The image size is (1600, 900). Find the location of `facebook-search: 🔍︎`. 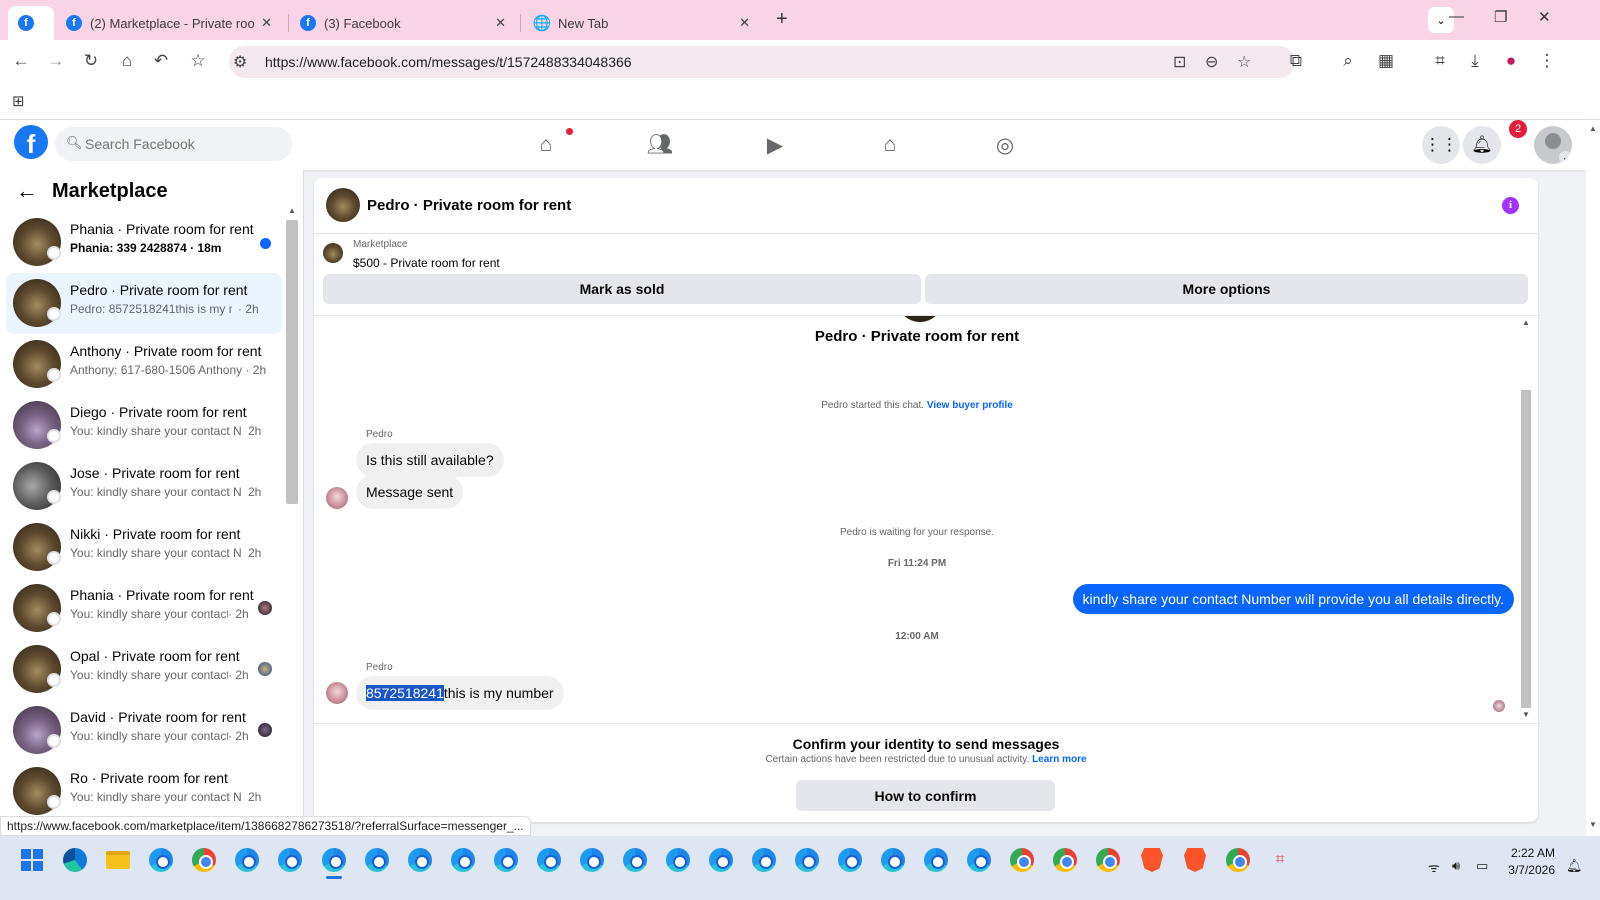

facebook-search: 🔍︎ is located at coordinates (173, 144).